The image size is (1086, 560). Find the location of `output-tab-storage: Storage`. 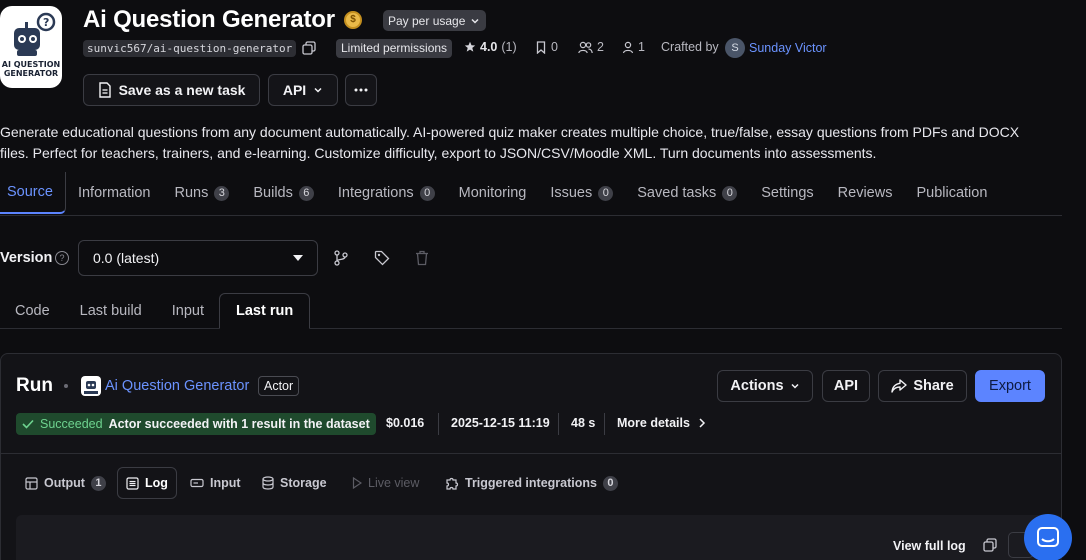

output-tab-storage: Storage is located at coordinates (294, 483).